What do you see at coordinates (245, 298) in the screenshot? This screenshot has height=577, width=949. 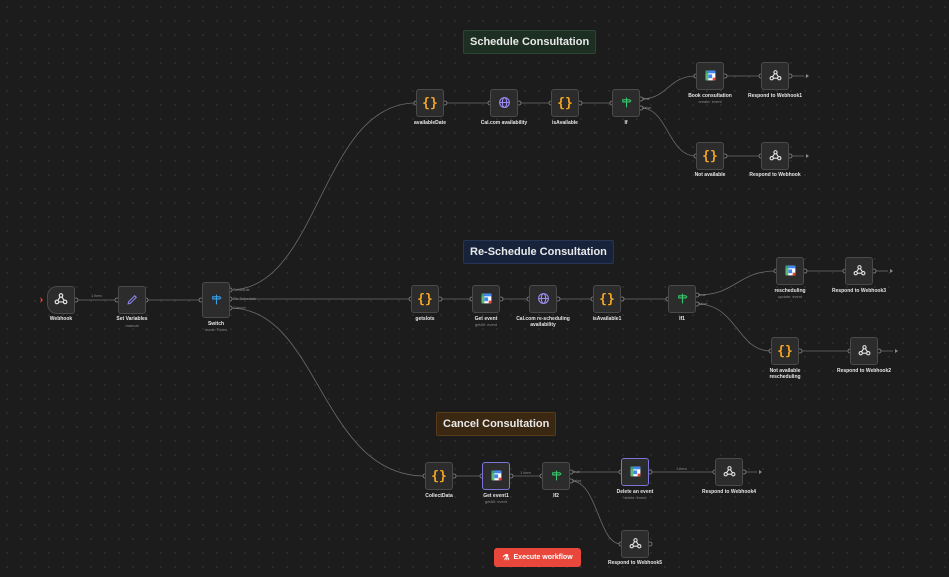 I see `switch-output-label: Re-Schedule` at bounding box center [245, 298].